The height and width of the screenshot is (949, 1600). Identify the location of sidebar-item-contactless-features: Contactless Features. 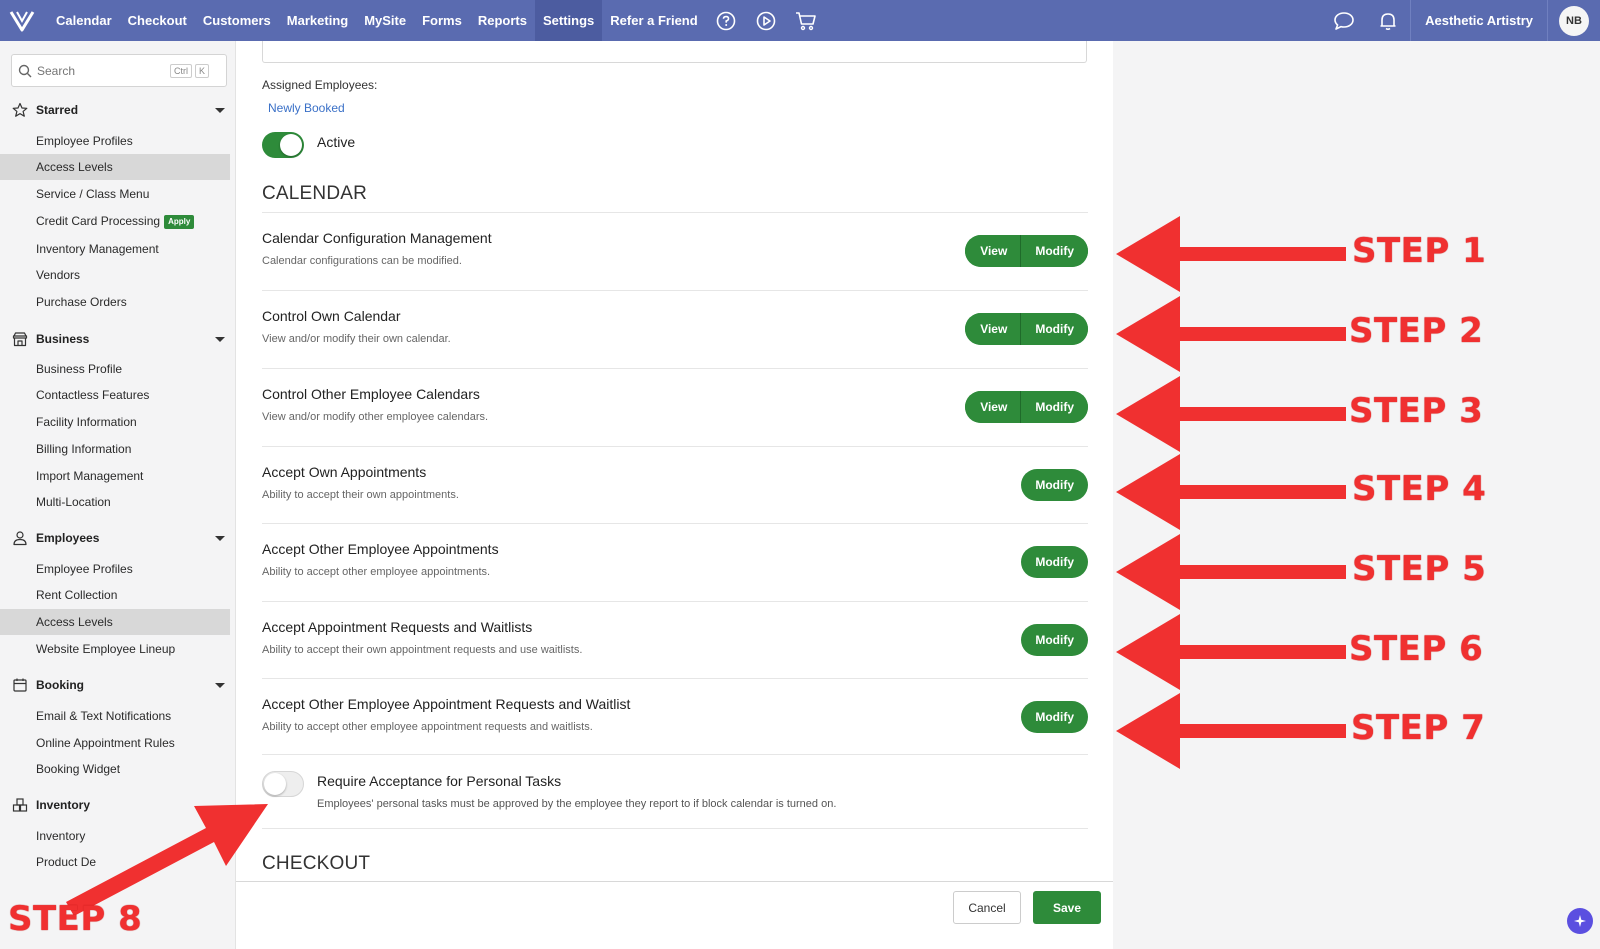
(117, 395).